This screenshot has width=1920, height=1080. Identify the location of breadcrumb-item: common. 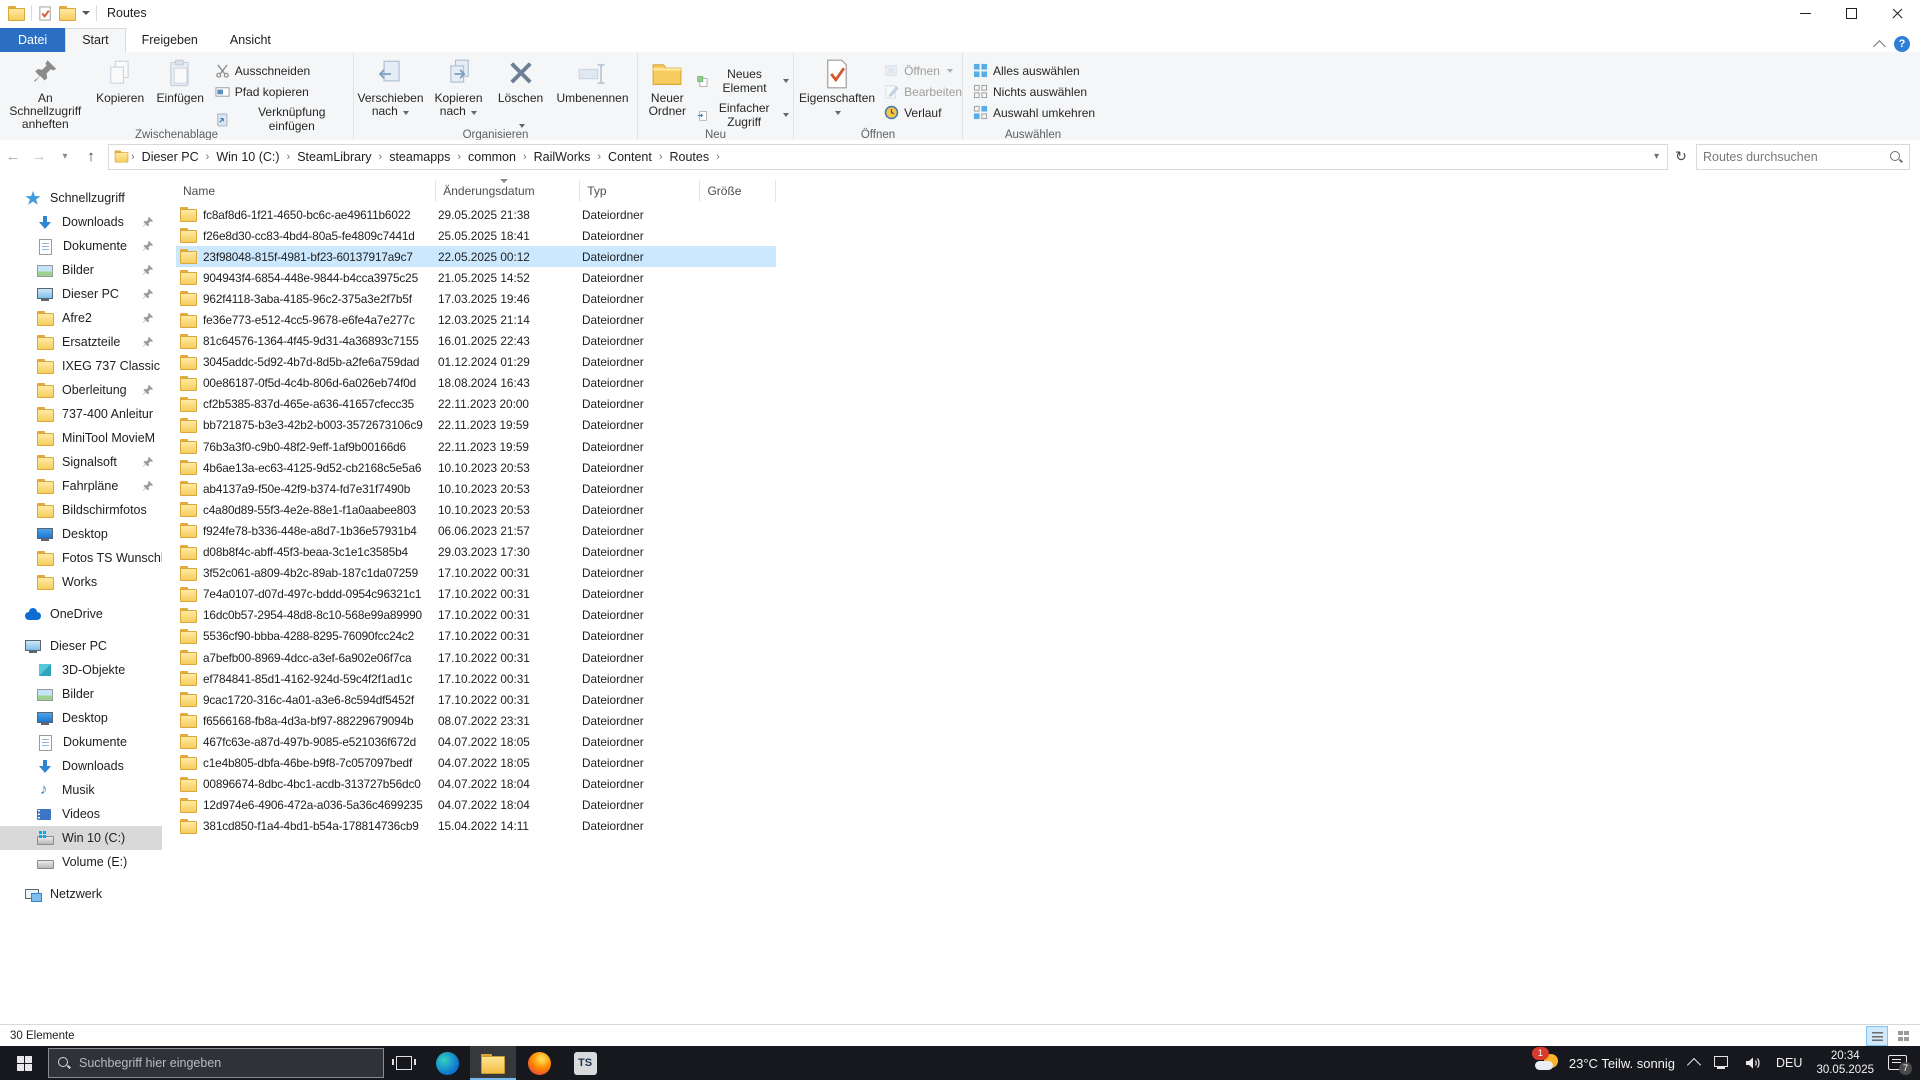
(492, 157).